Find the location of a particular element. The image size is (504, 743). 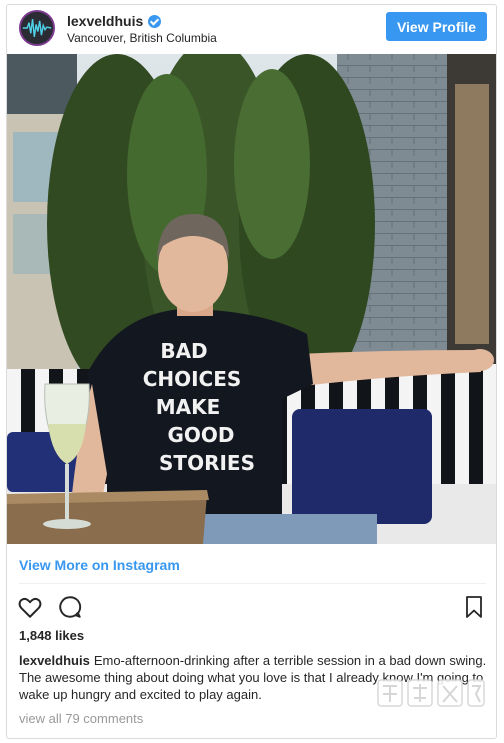

heart-icon is located at coordinates (30, 607).